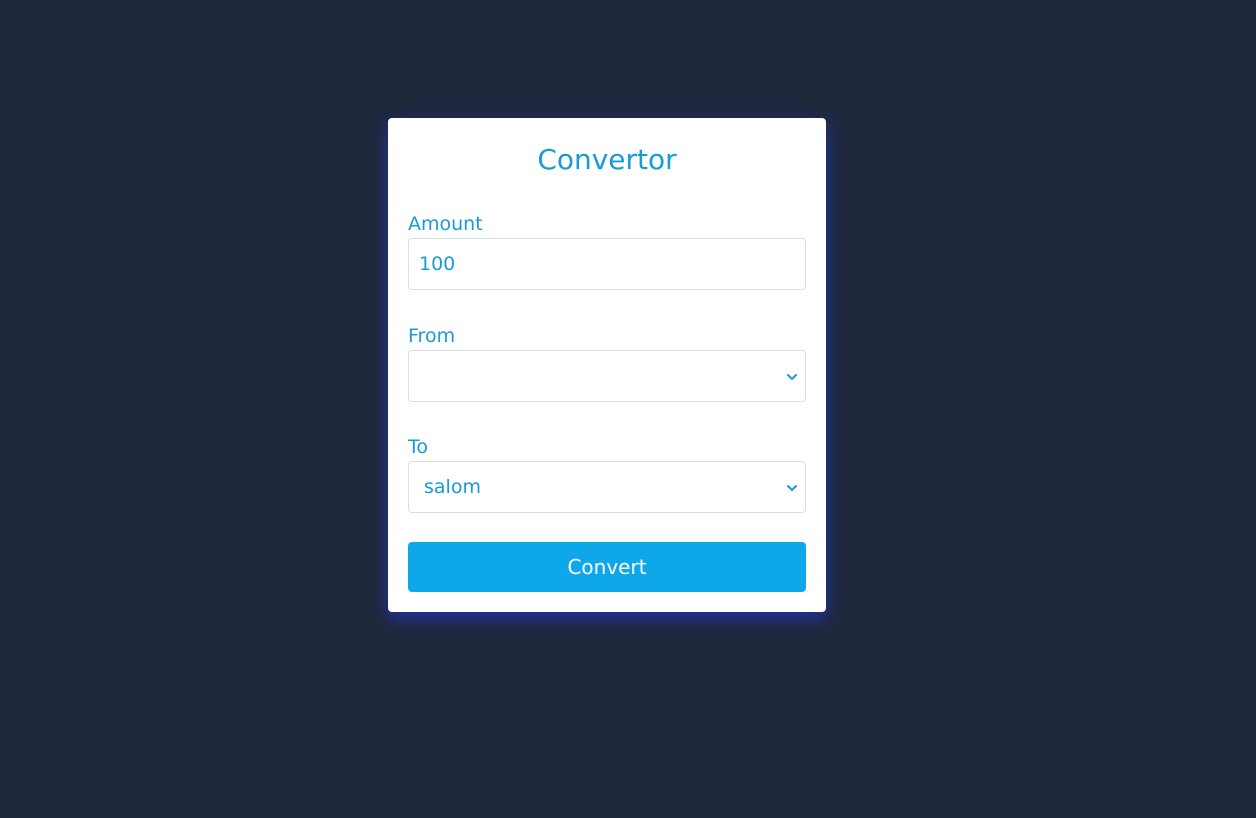 The height and width of the screenshot is (818, 1256). Describe the element at coordinates (607, 567) in the screenshot. I see `convert-button: Convert` at that location.